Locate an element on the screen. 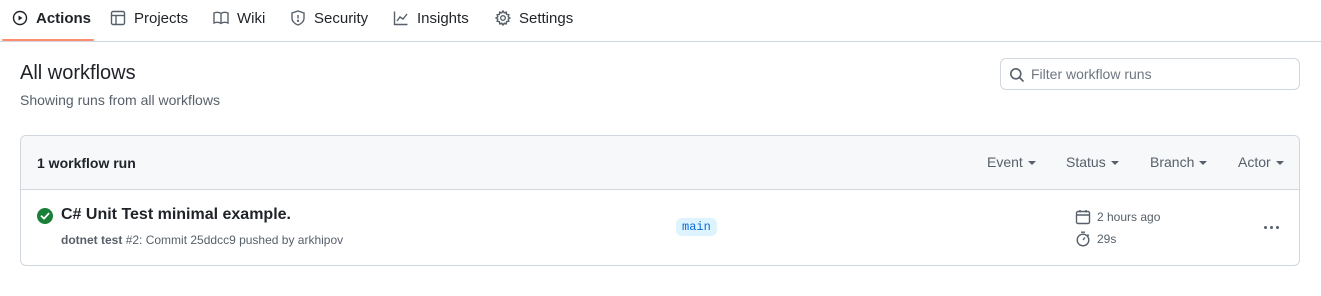 The height and width of the screenshot is (296, 1321). play-circle-icon is located at coordinates (20, 18).